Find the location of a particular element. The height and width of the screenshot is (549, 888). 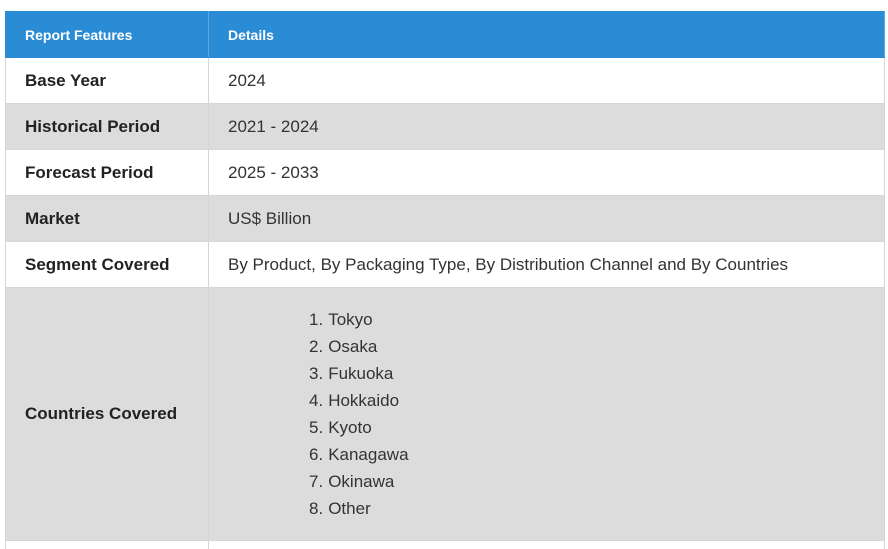

list-item-text: Tokyo is located at coordinates (350, 319).